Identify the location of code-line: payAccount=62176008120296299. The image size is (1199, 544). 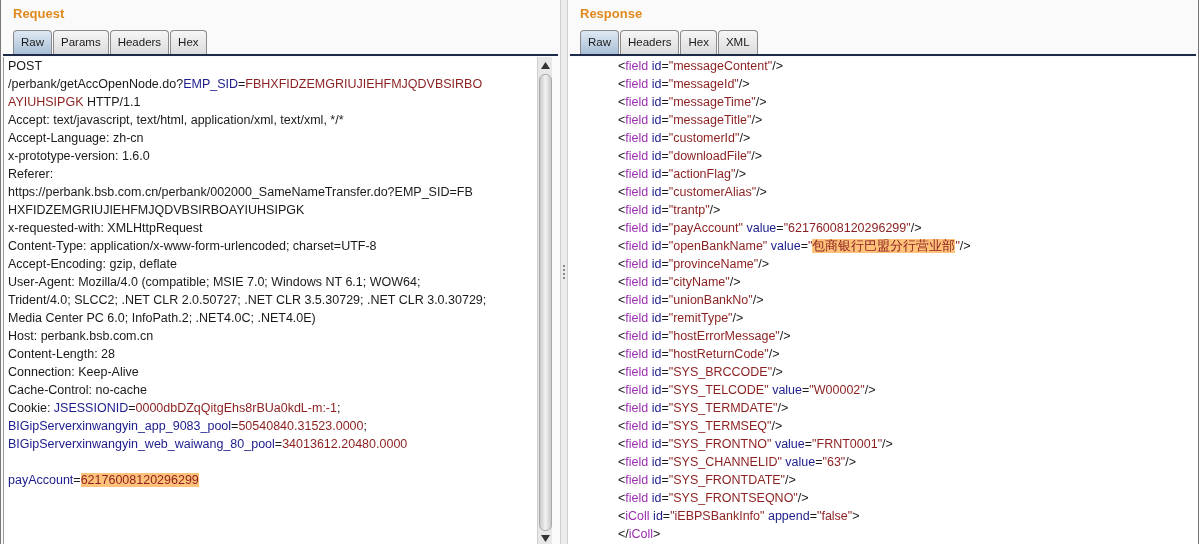
(104, 480).